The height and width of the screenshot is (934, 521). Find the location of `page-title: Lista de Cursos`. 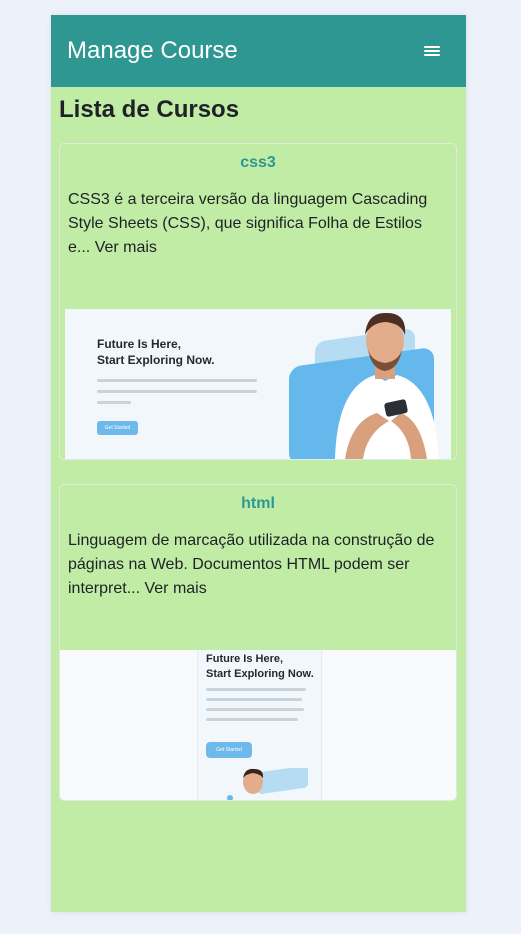

page-title: Lista de Cursos is located at coordinates (149, 109).